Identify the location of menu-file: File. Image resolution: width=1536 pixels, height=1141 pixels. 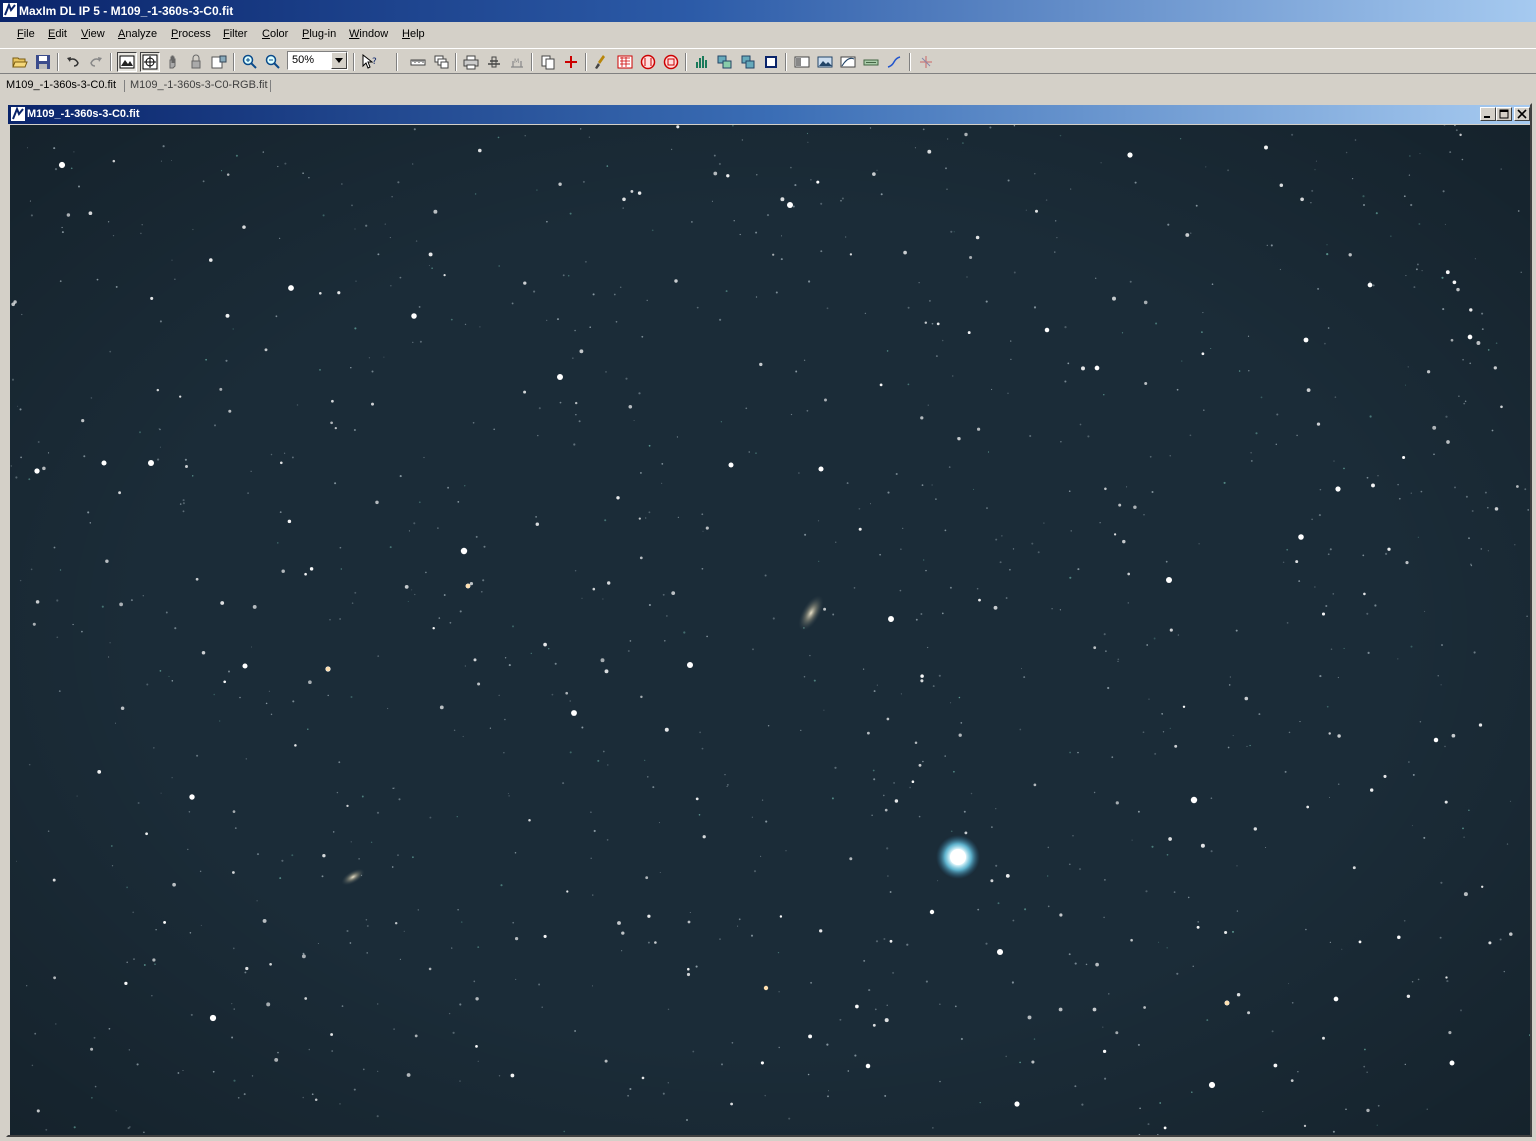
(26, 34).